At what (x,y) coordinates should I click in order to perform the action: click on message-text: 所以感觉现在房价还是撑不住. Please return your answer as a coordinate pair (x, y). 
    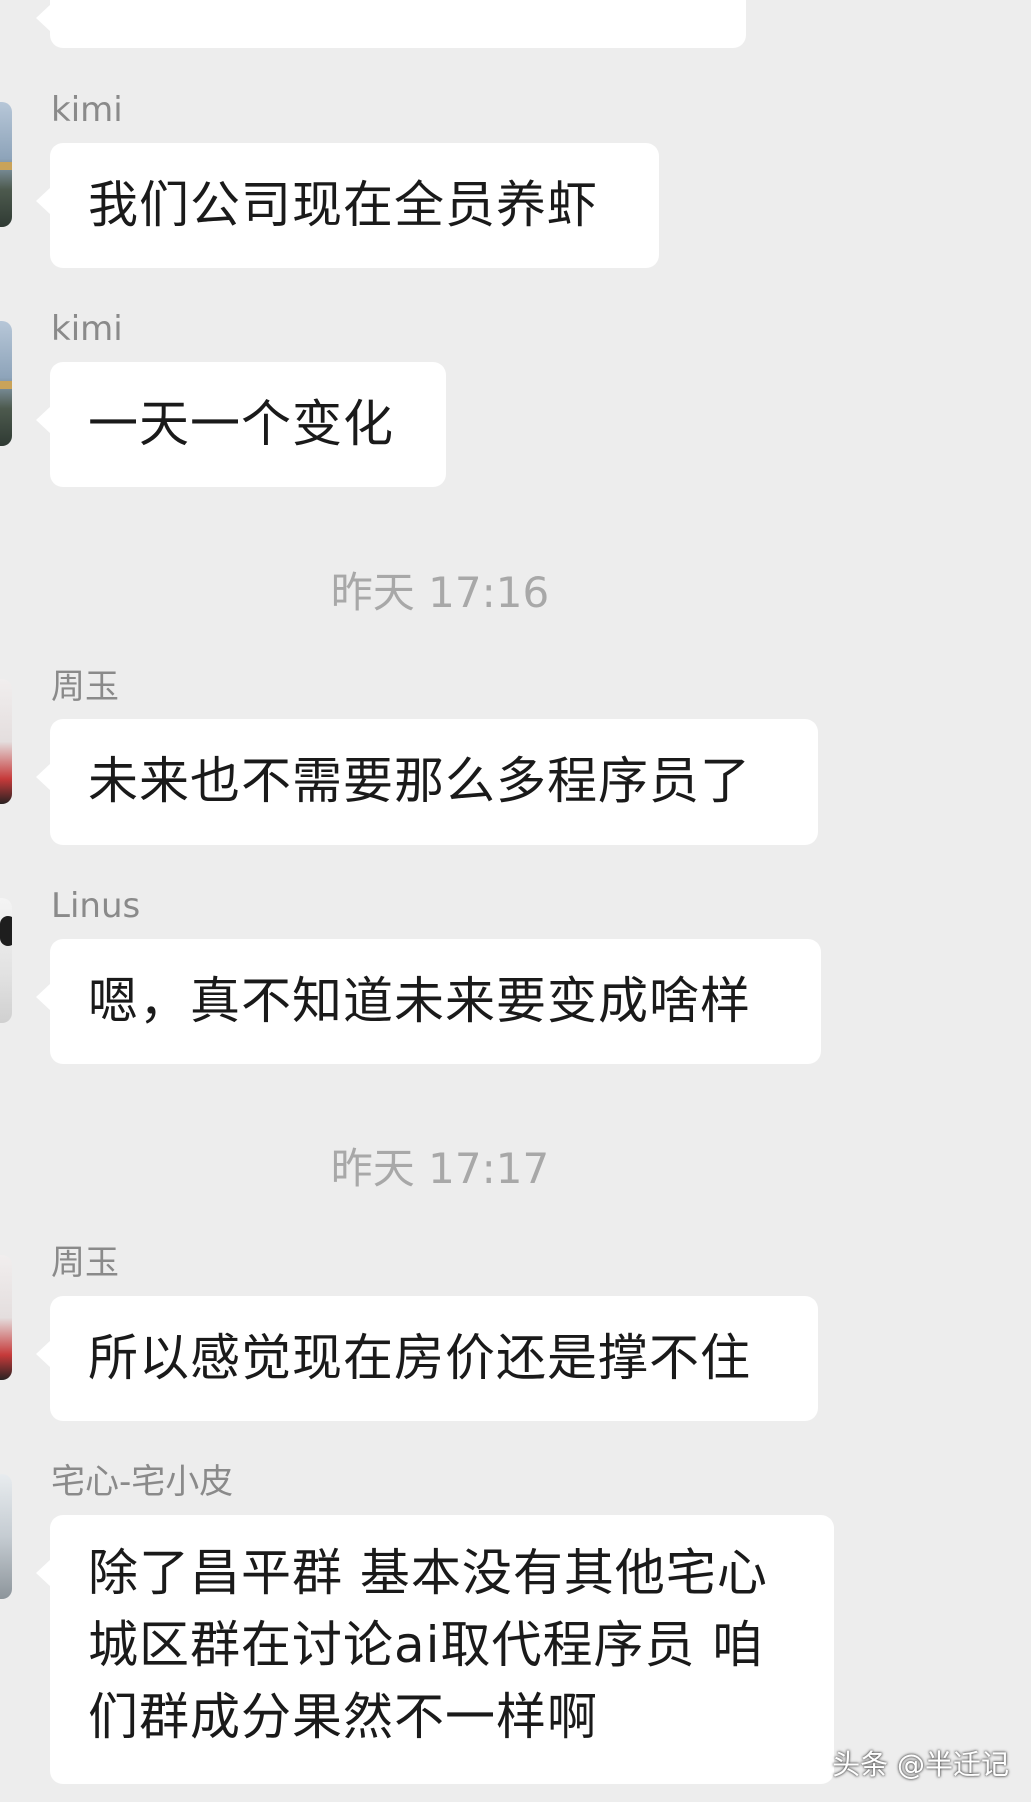
    Looking at the image, I should click on (419, 1358).